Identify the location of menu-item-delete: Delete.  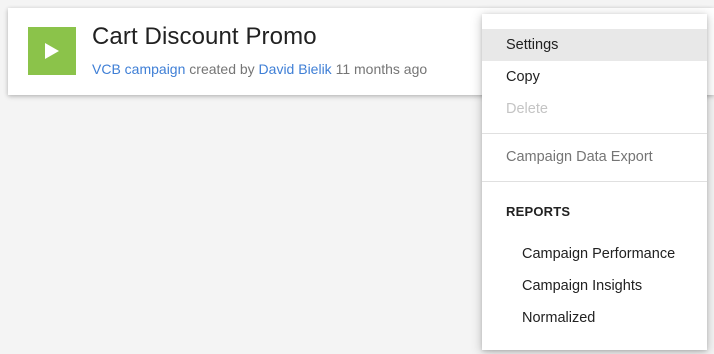
(527, 109).